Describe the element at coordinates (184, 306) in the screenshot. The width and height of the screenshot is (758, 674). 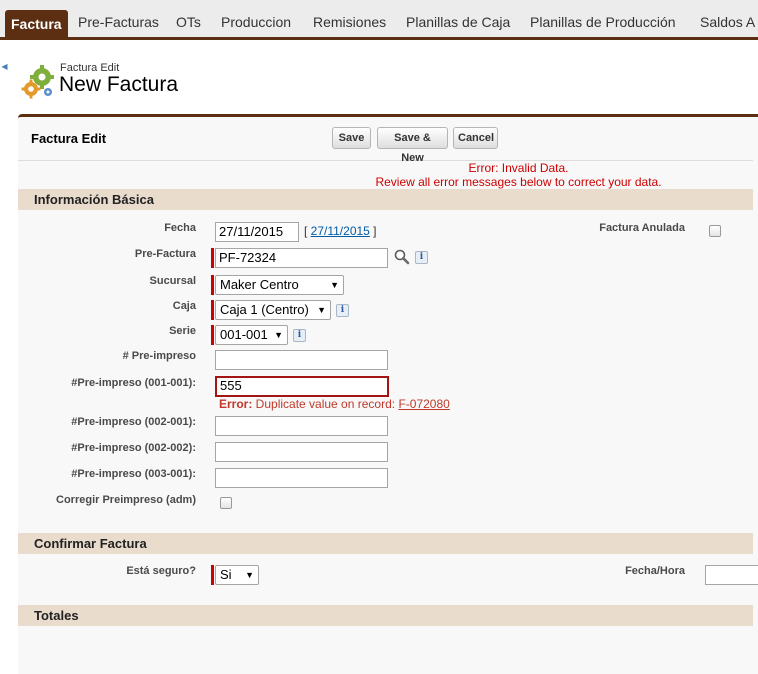
I see `caja-label: Caja` at that location.